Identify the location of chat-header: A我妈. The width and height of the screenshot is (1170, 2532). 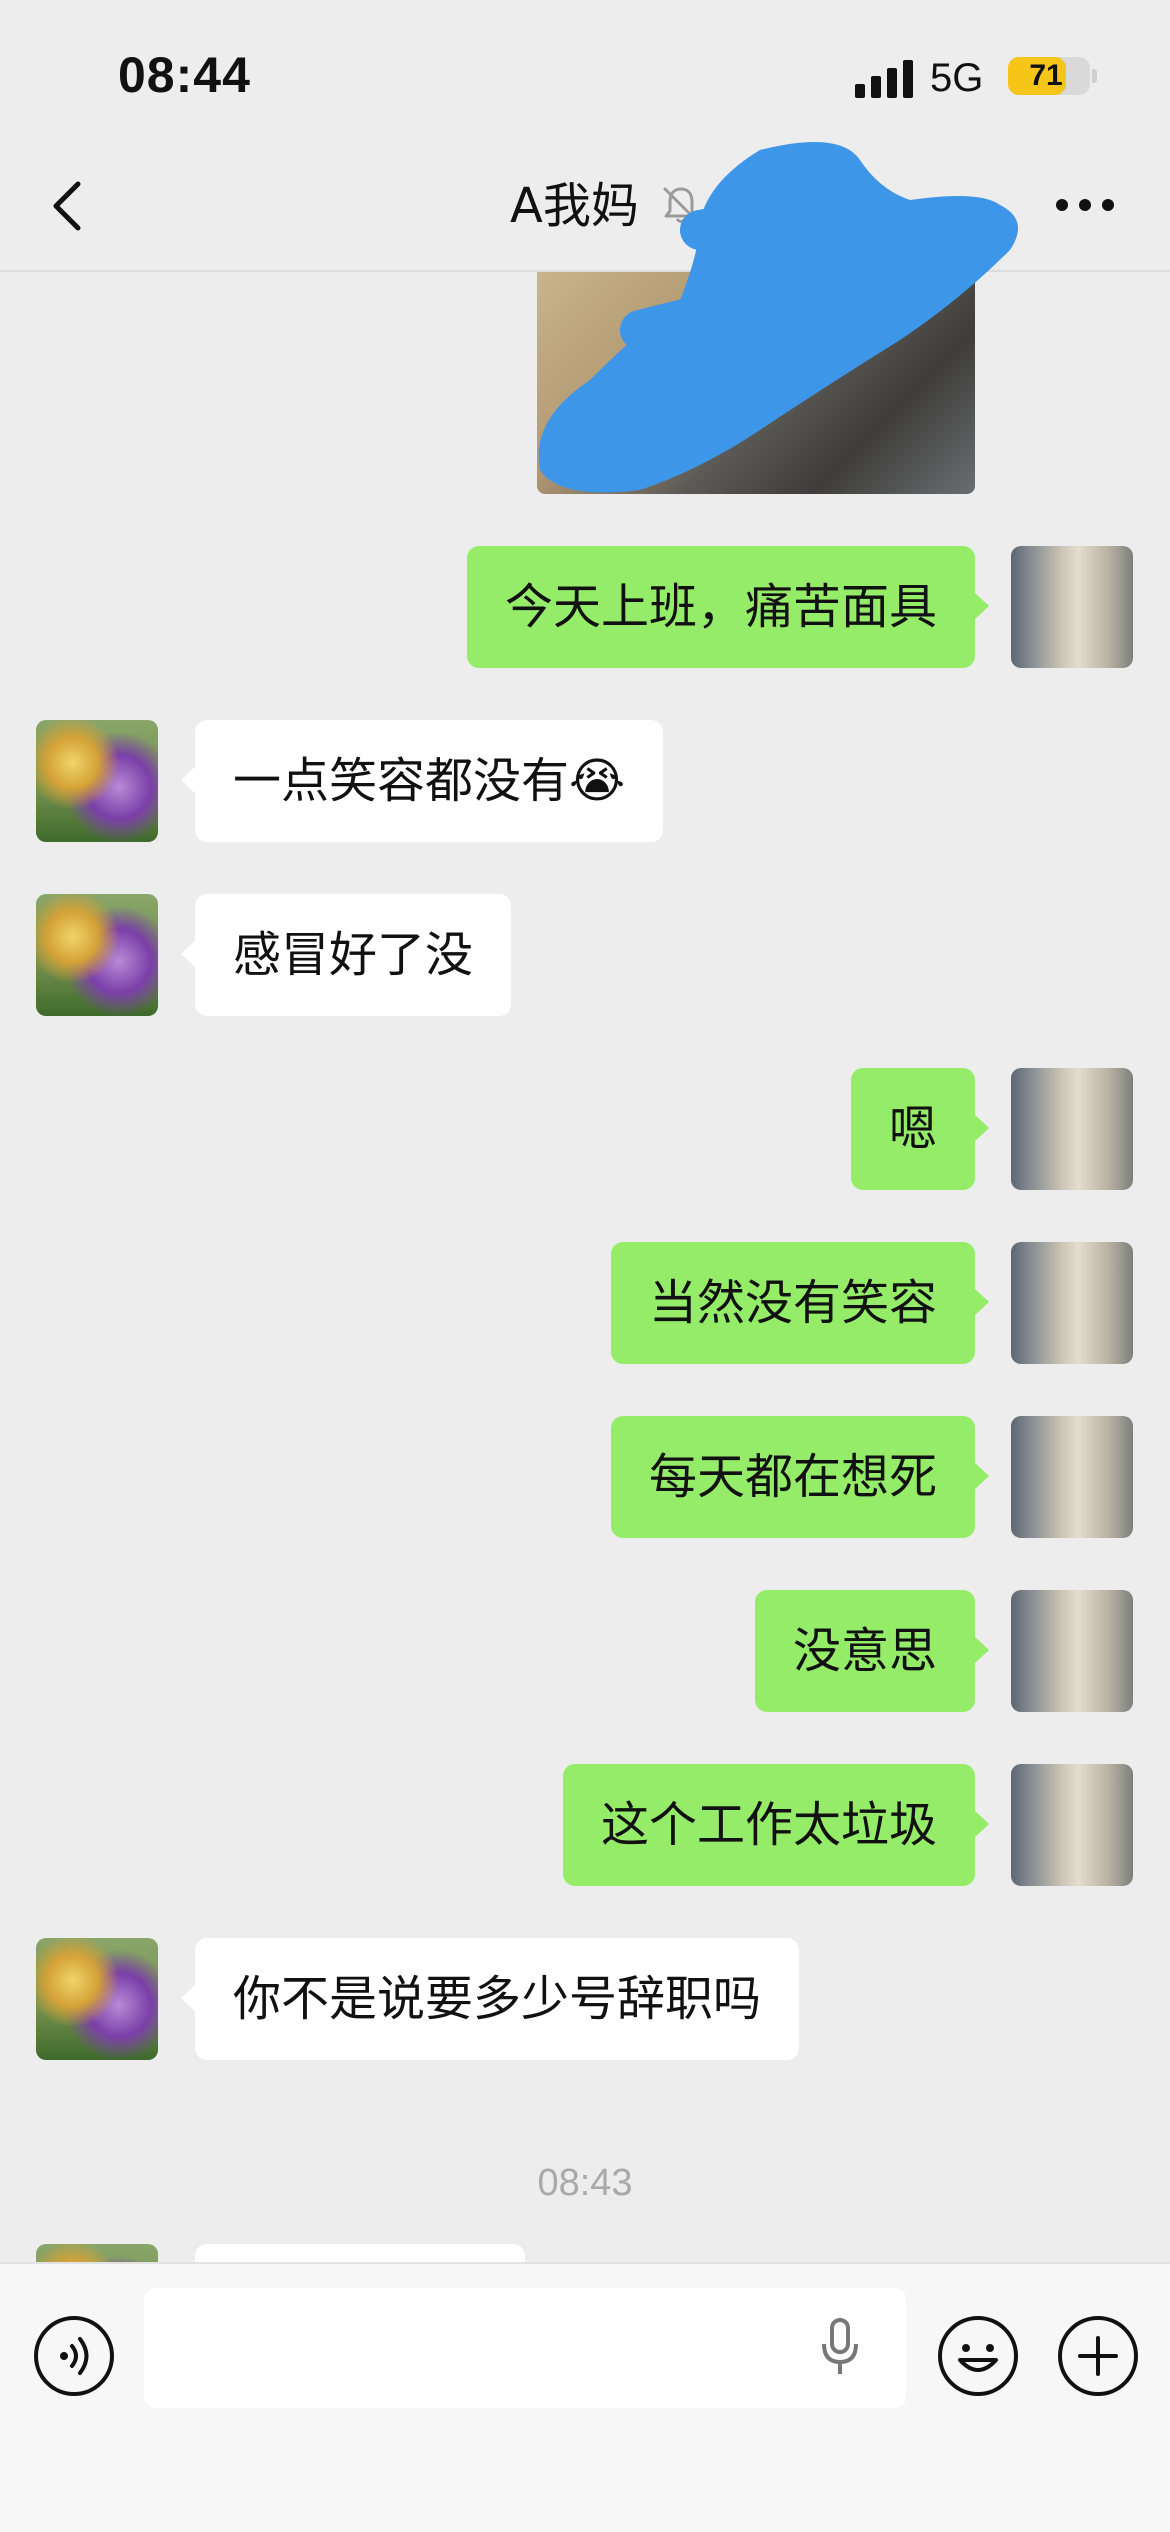
(585, 211).